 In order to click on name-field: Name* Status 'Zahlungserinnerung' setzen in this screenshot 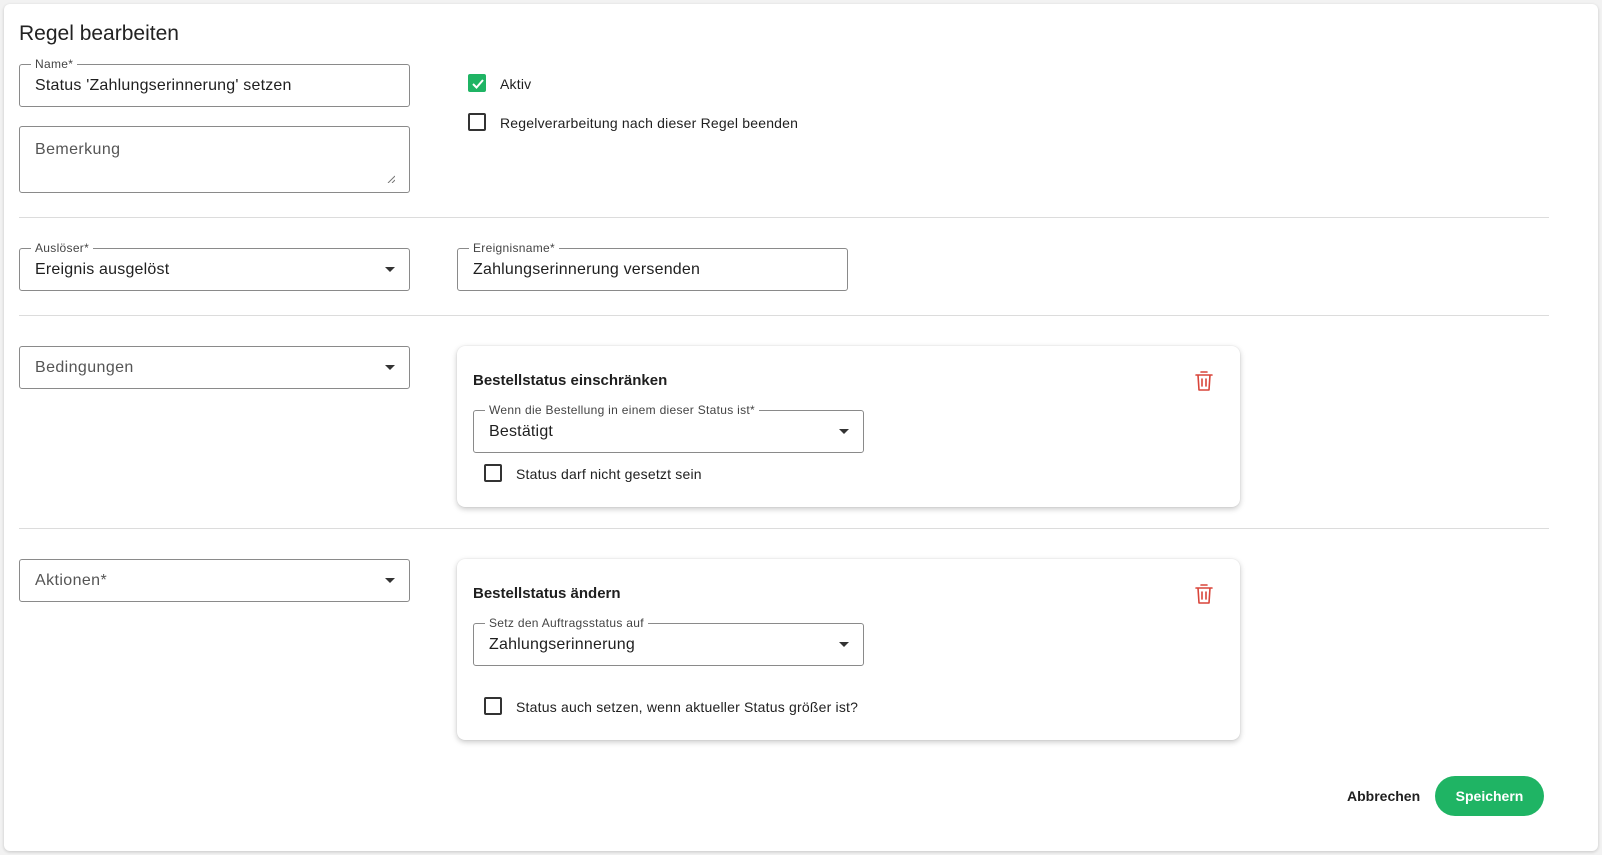, I will do `click(214, 82)`.